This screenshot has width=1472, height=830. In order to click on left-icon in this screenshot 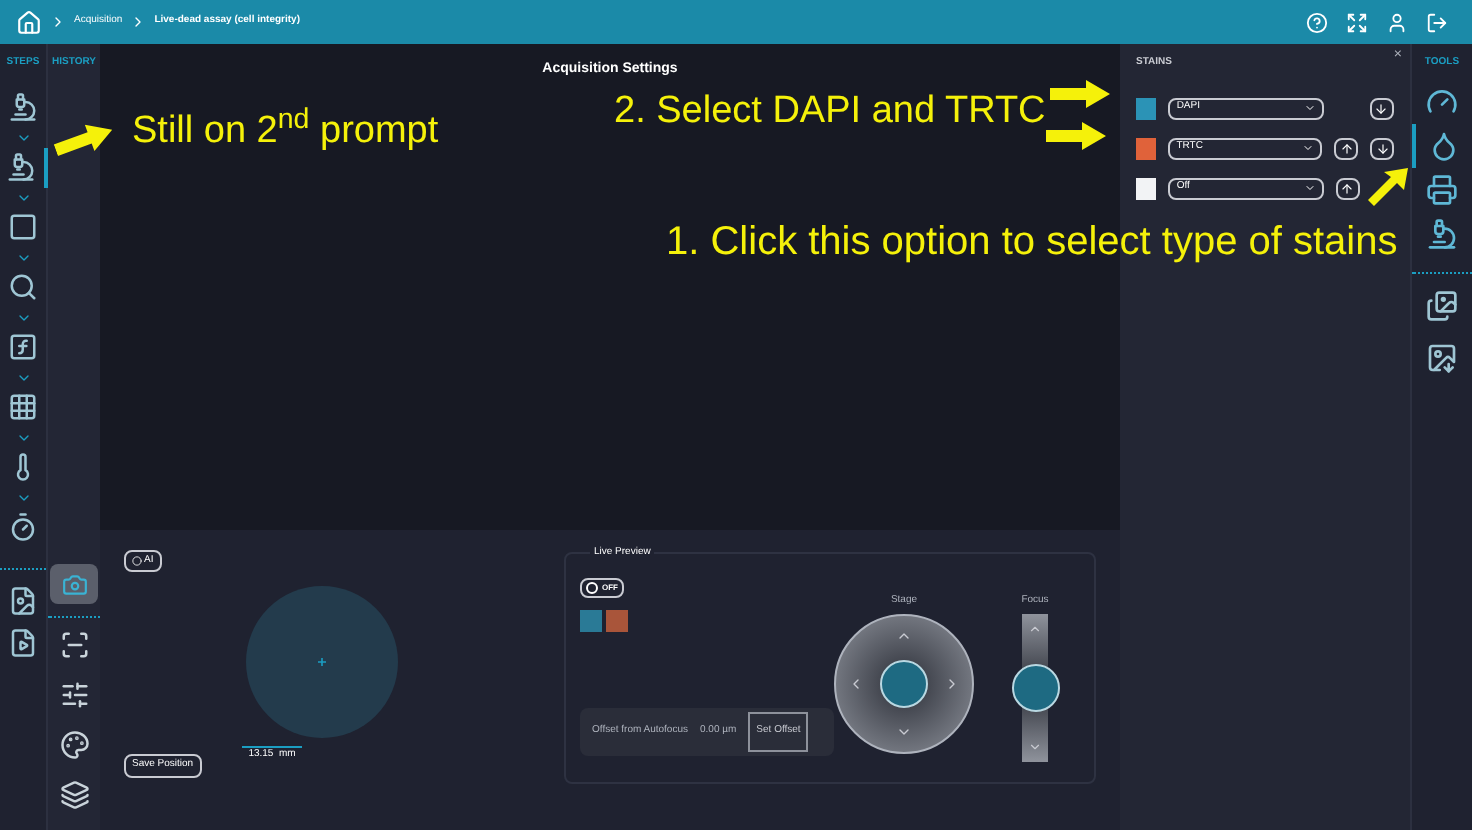, I will do `click(856, 683)`.